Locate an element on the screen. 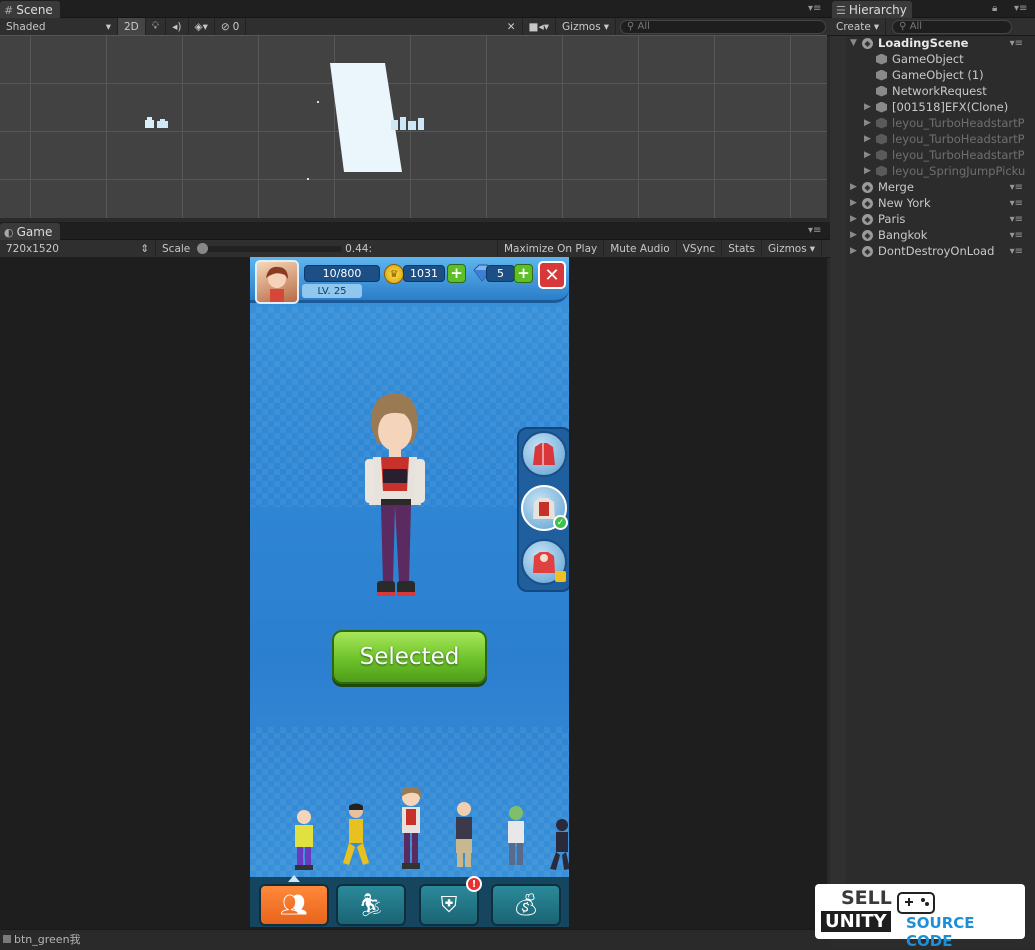 The width and height of the screenshot is (1035, 950). active-indicator is located at coordinates (294, 877).